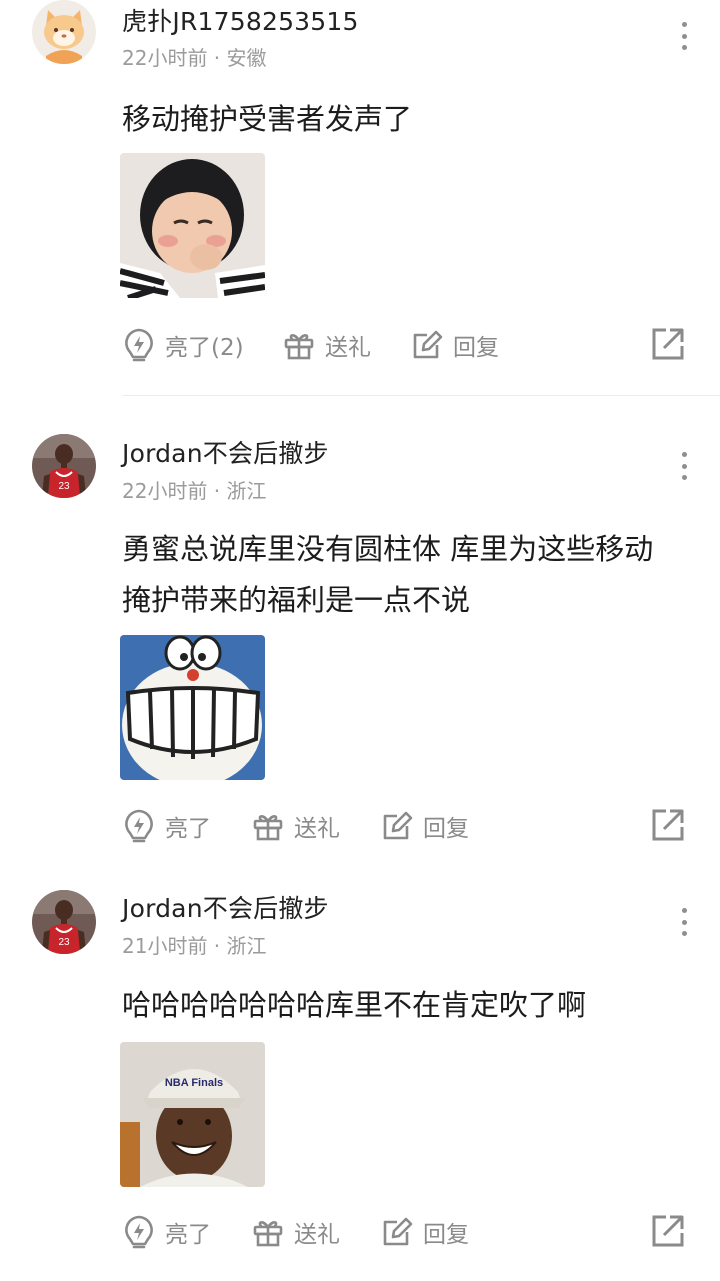 Image resolution: width=720 pixels, height=1281 pixels. What do you see at coordinates (192, 1114) in the screenshot?
I see `nba-finals-cap-smile-sticker: NBA Finals` at bounding box center [192, 1114].